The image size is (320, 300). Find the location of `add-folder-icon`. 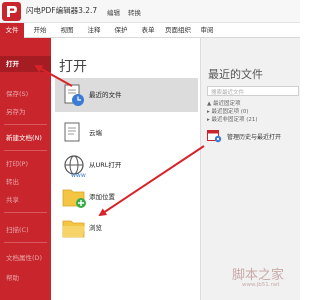

add-folder-icon is located at coordinates (74, 197).